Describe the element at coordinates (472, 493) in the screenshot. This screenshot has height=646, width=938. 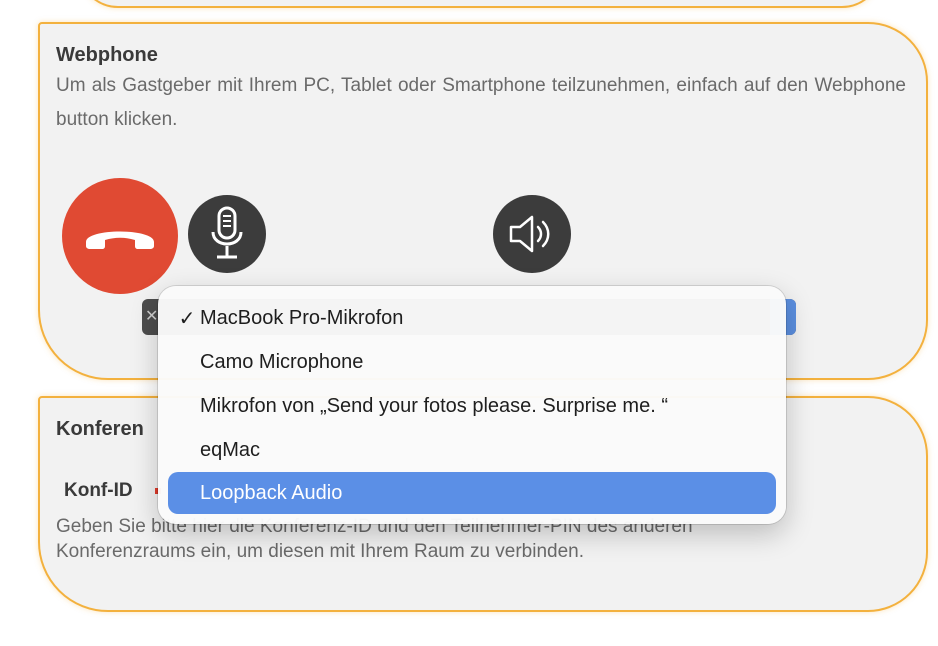
I see `menu-item-loopback-audio: Loopback Audio` at that location.